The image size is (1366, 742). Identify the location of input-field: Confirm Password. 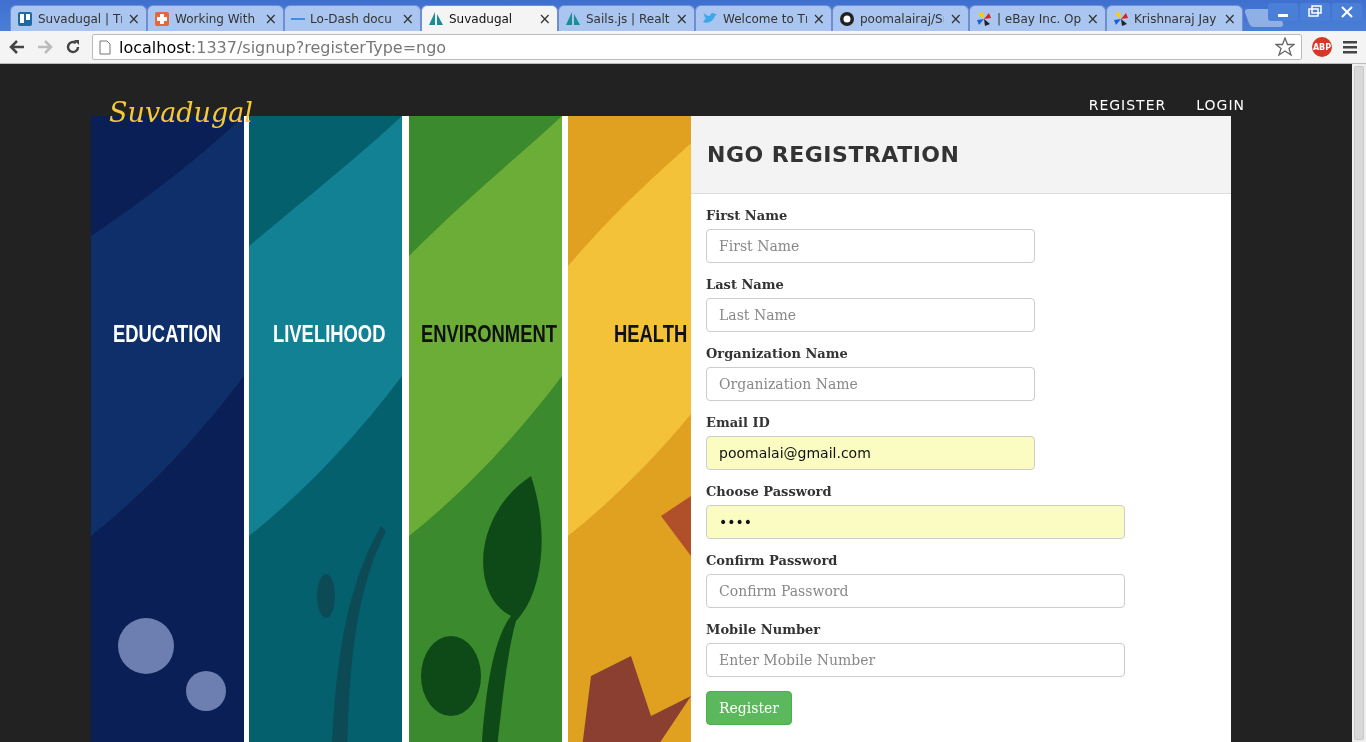
(915, 591).